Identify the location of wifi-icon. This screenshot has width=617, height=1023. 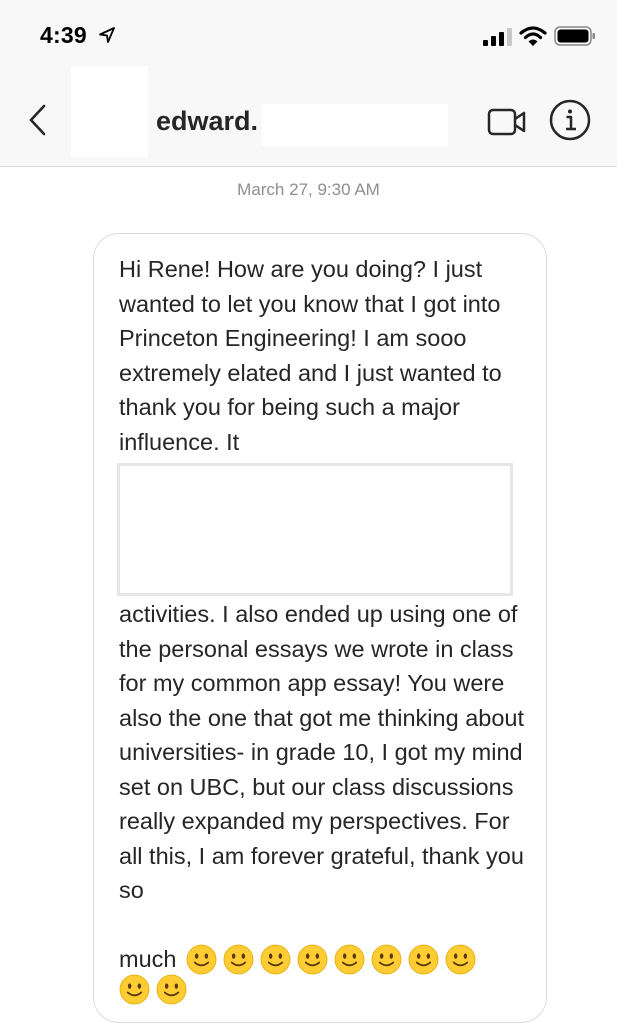
(533, 36).